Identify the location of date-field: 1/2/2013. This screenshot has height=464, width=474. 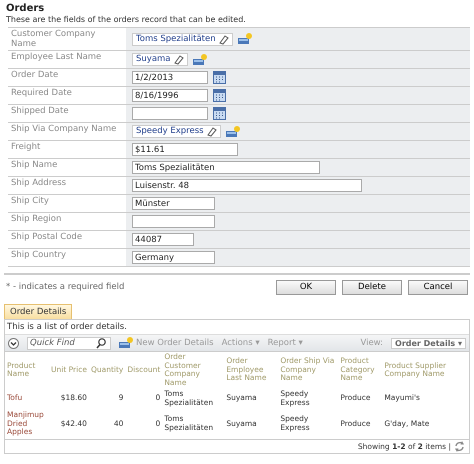
(170, 77).